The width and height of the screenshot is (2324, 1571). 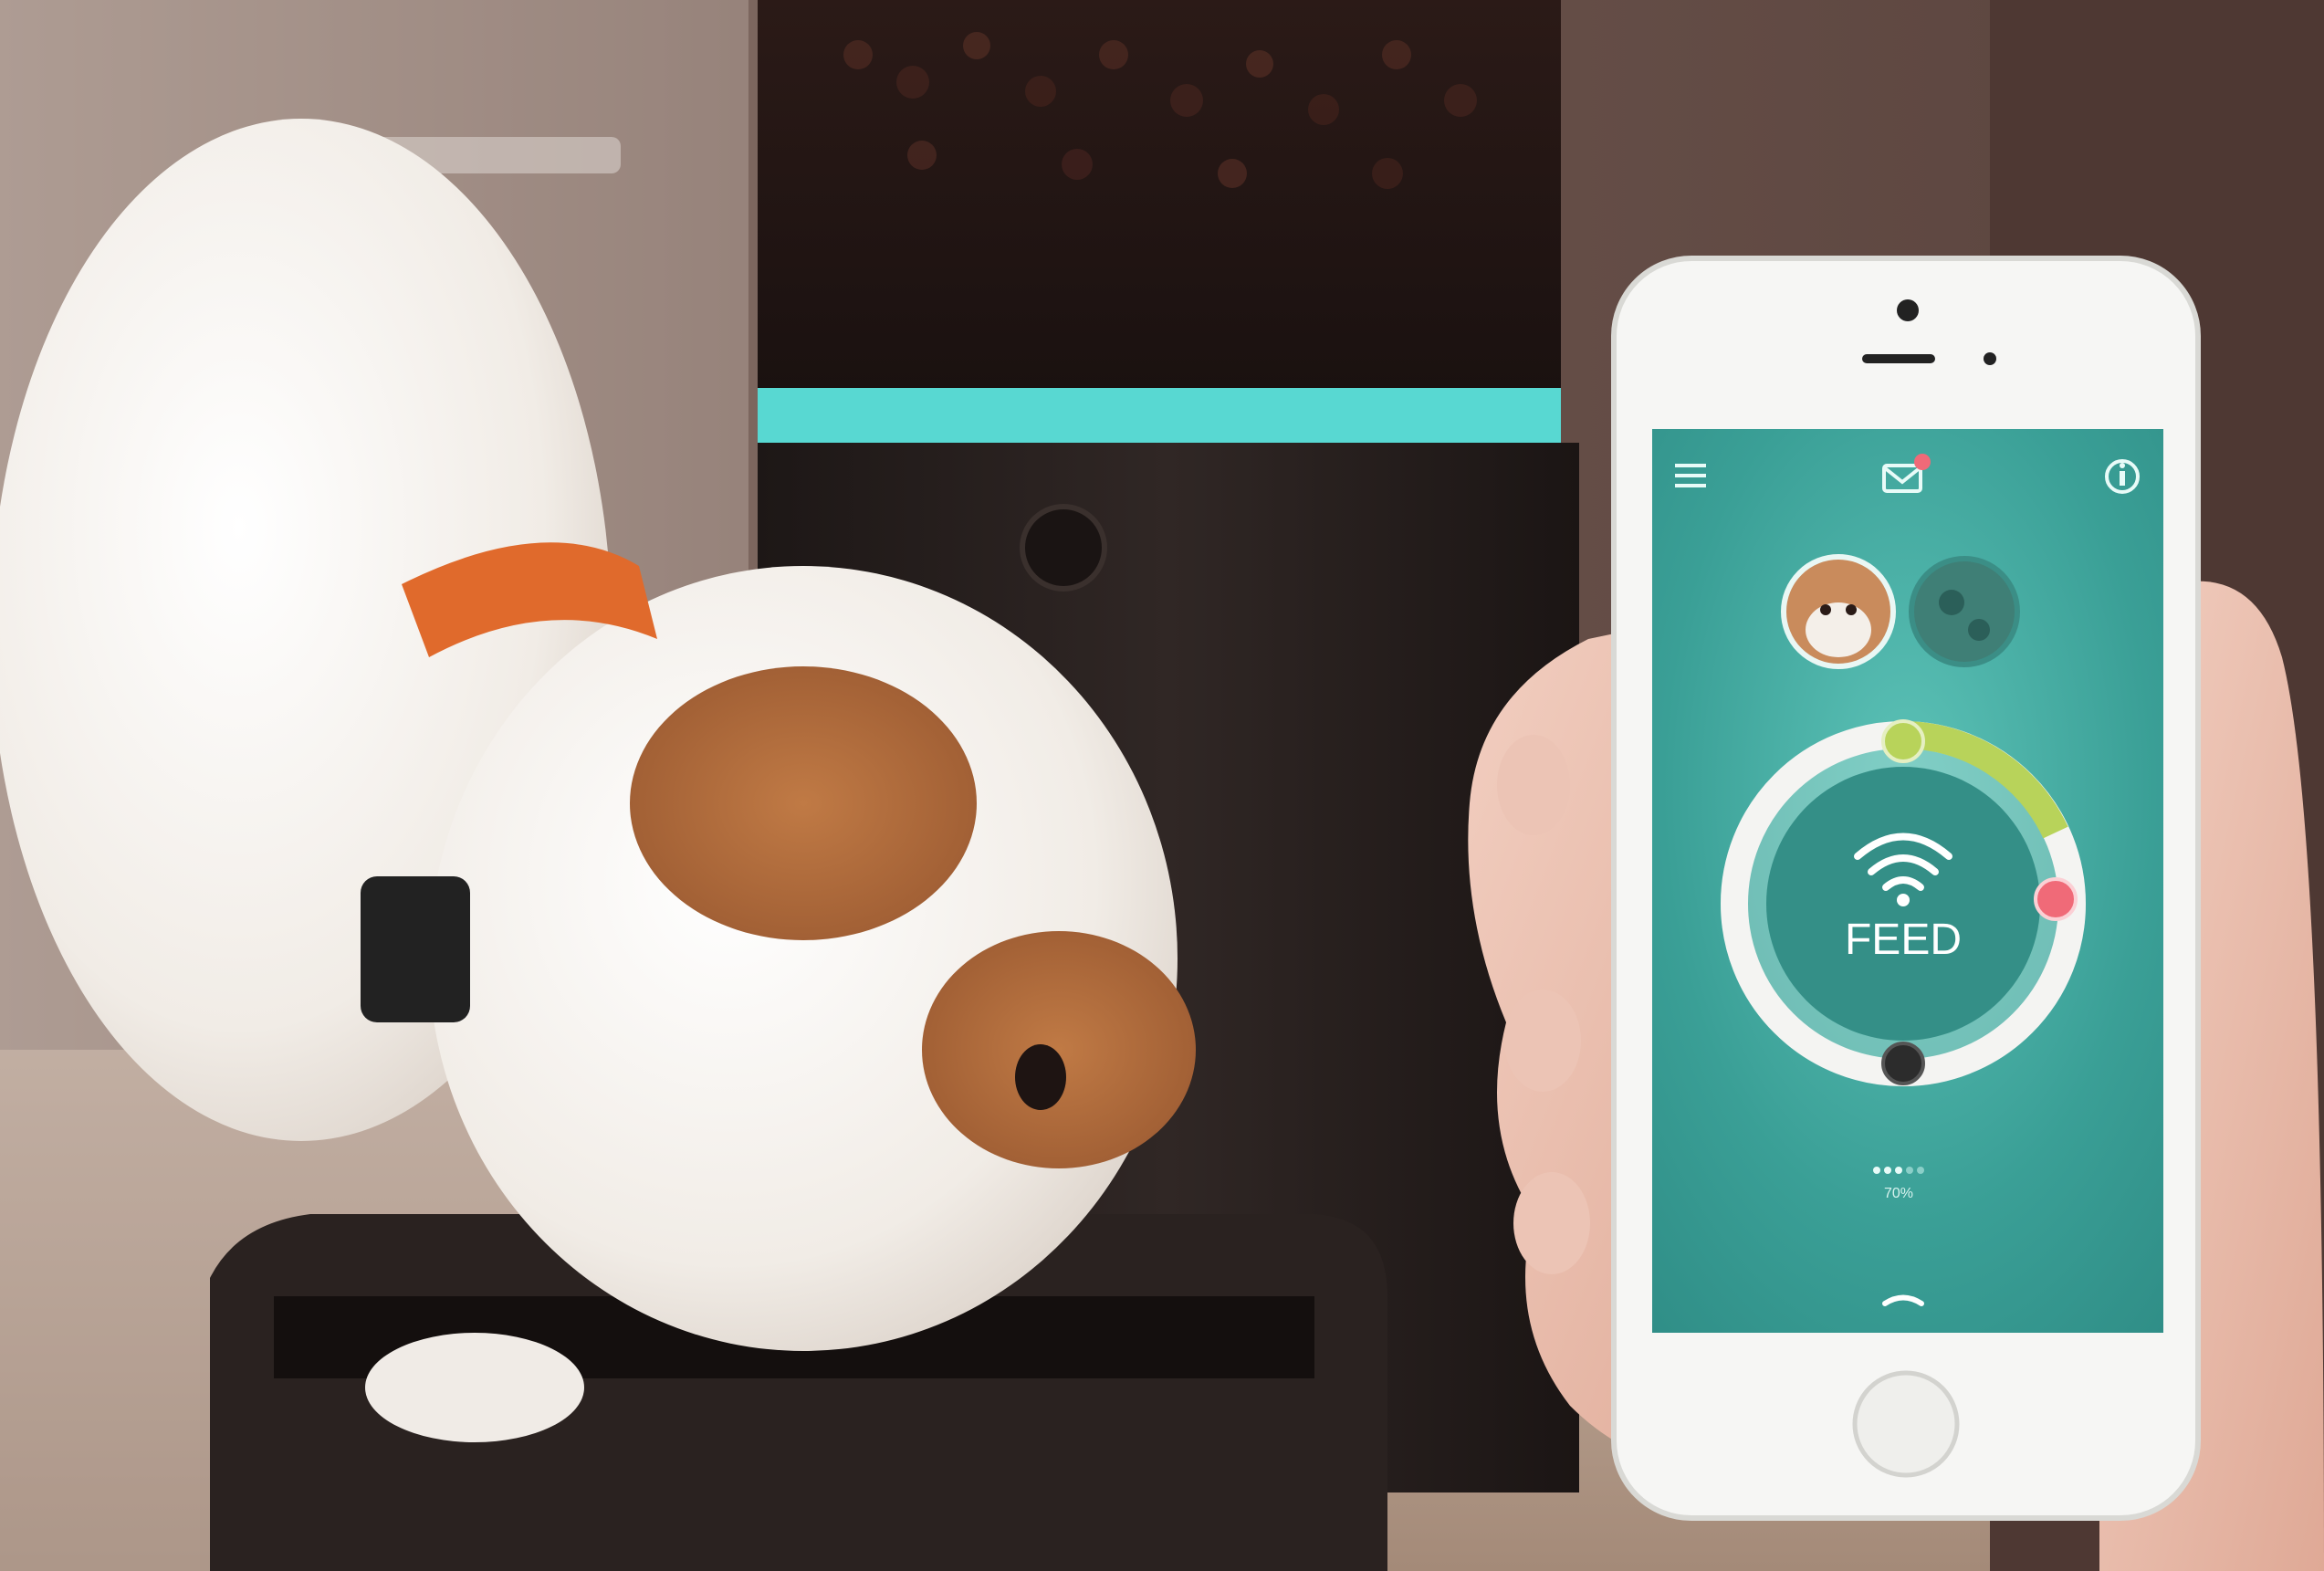 I want to click on app-screen: FEED 70%, so click(x=1907, y=881).